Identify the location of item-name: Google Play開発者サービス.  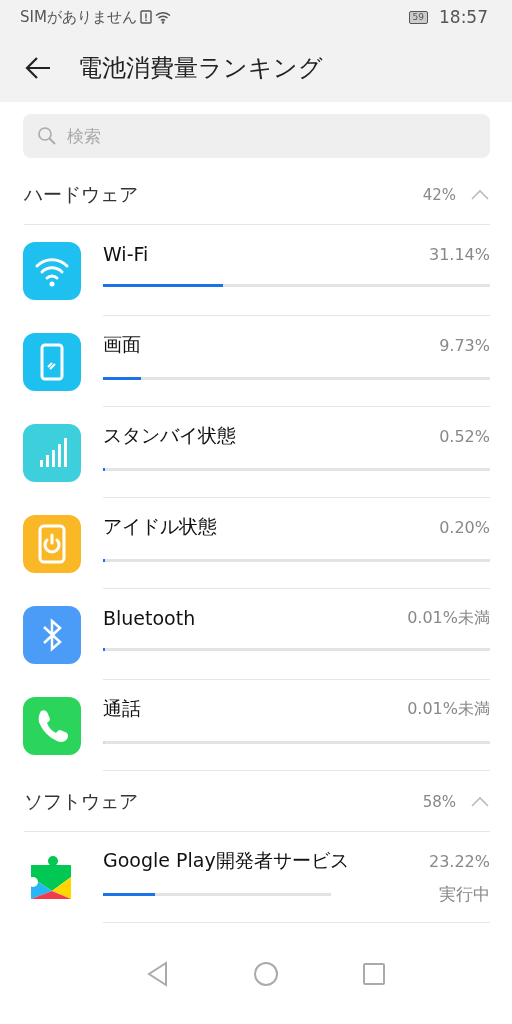
(226, 860).